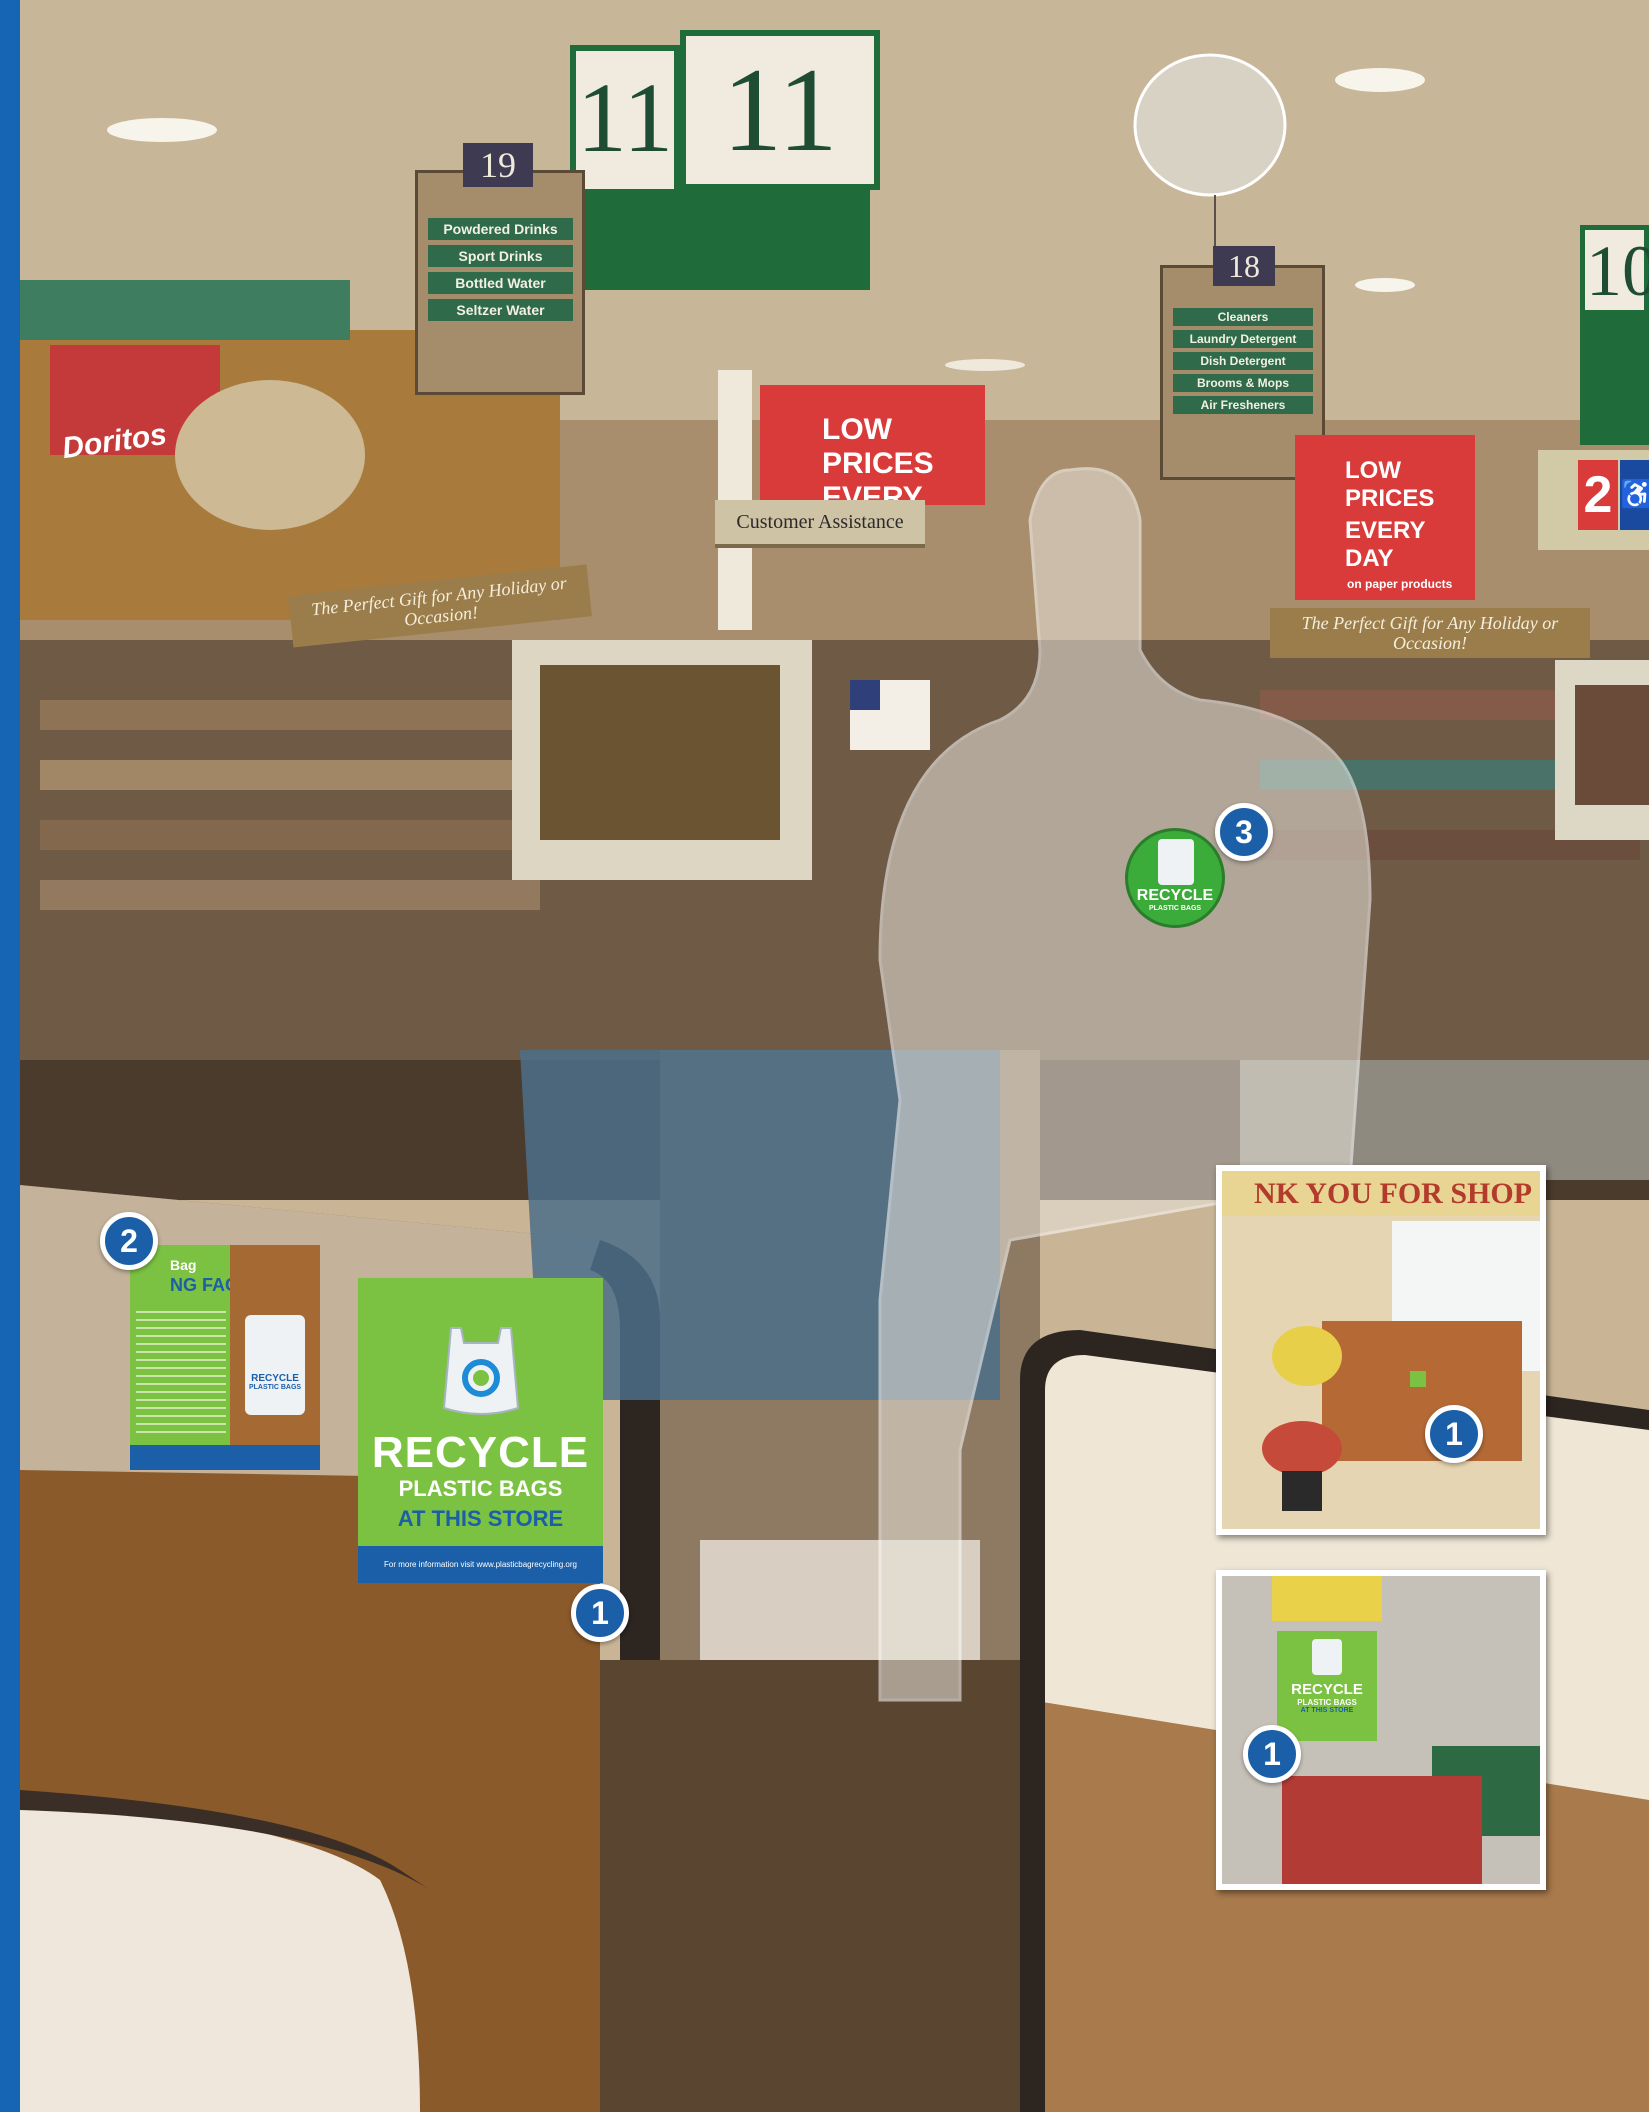 The height and width of the screenshot is (2112, 1649). I want to click on aisle-18-item: Air Fresheners, so click(1243, 405).